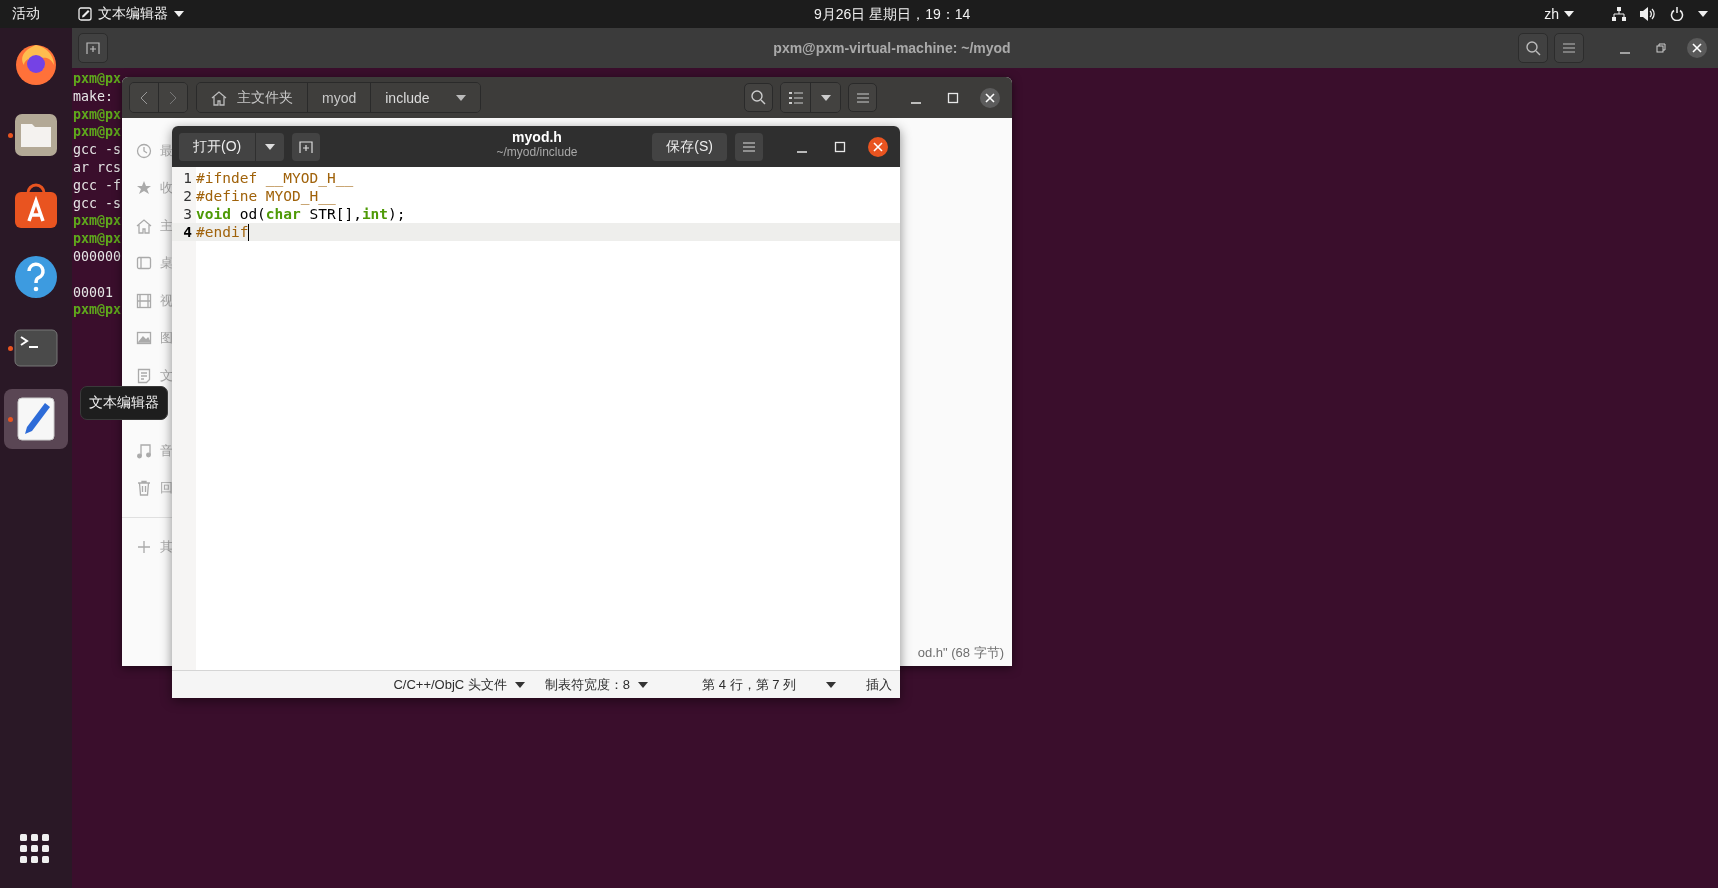  What do you see at coordinates (144, 338) in the screenshot?
I see `image-icon` at bounding box center [144, 338].